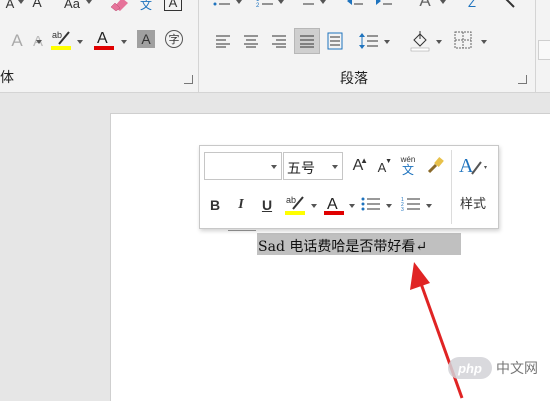 This screenshot has height=401, width=550. I want to click on justify-button, so click(307, 41).